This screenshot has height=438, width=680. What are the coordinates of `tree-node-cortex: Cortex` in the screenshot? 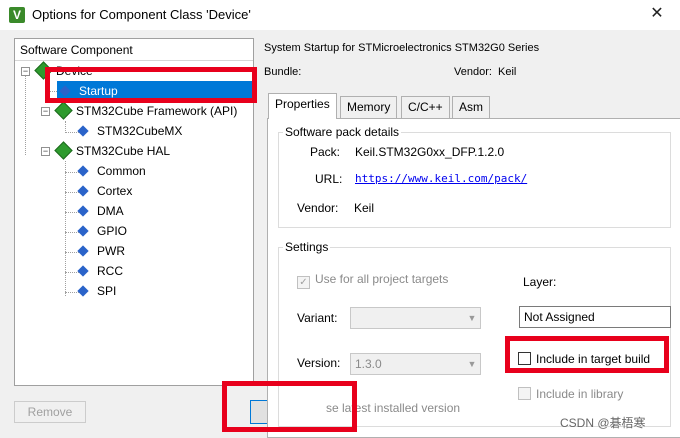 It's located at (105, 191).